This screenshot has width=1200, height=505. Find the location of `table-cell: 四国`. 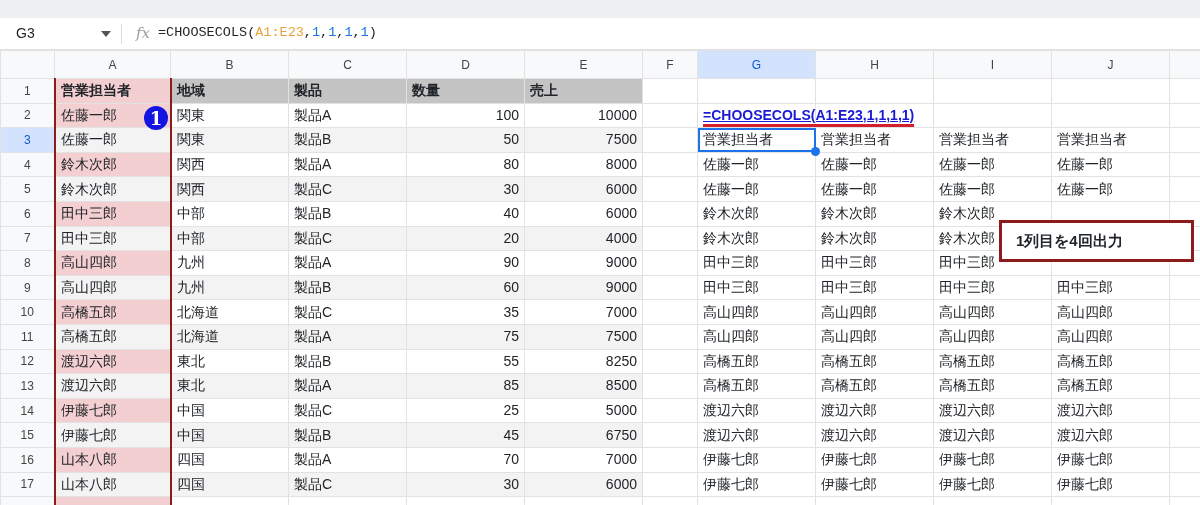

table-cell: 四国 is located at coordinates (229, 484).